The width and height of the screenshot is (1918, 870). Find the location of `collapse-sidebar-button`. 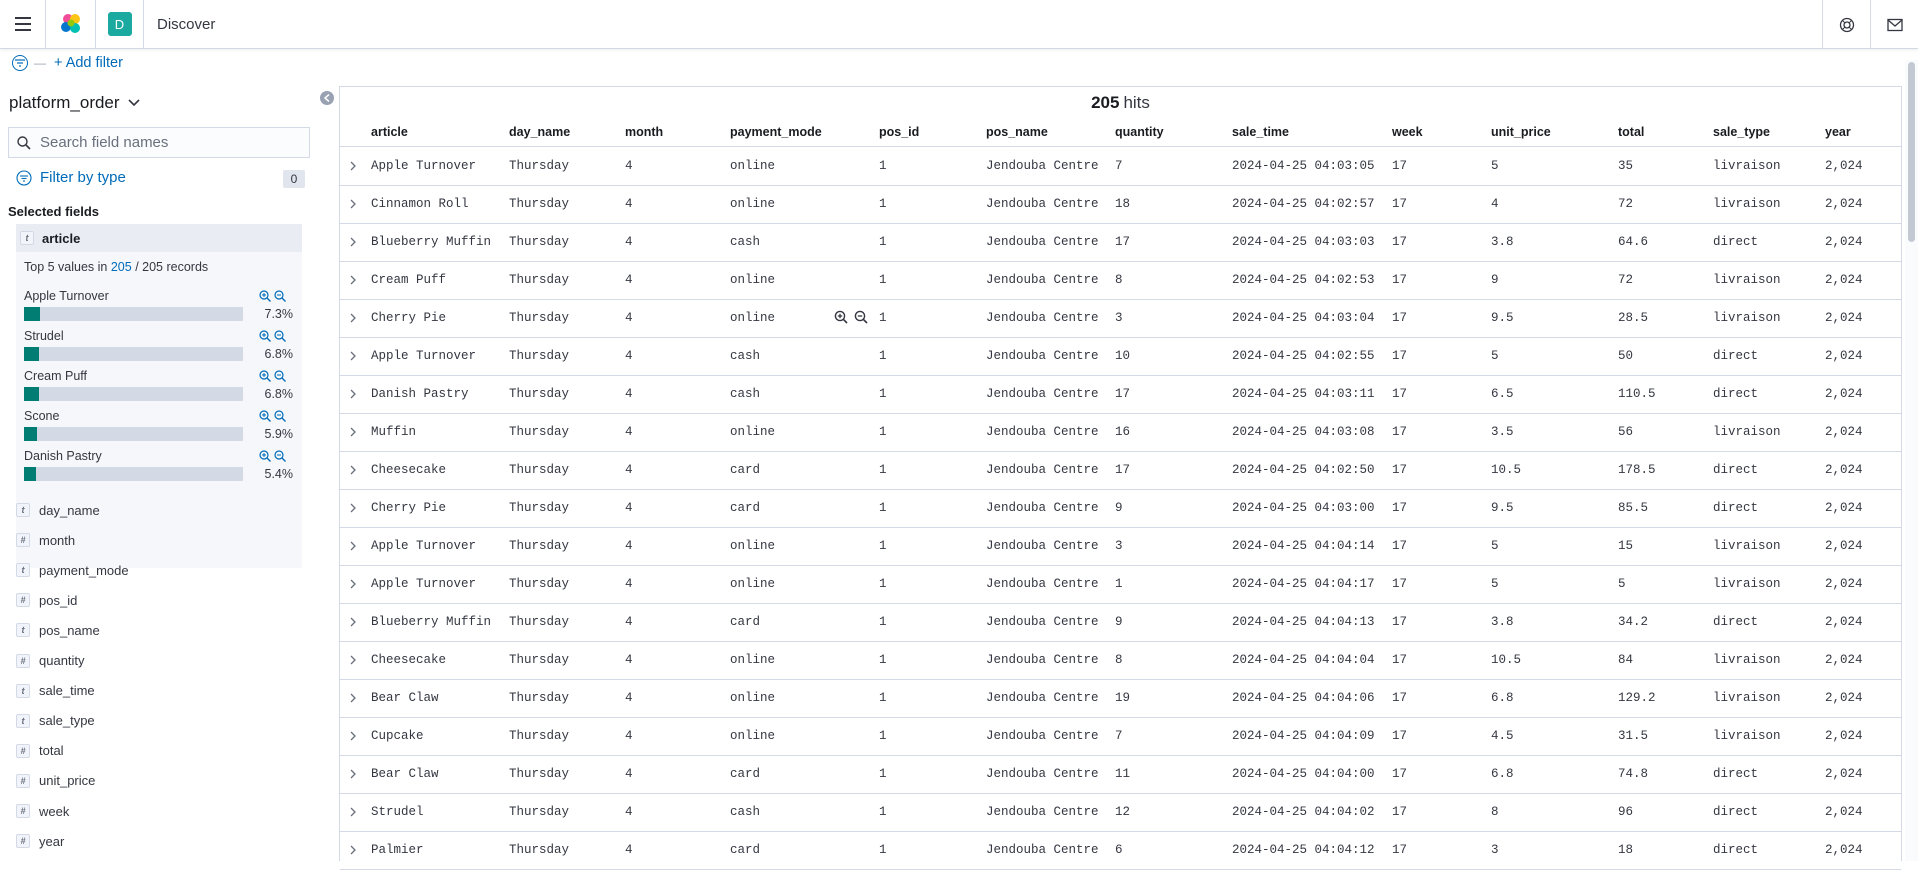

collapse-sidebar-button is located at coordinates (327, 98).